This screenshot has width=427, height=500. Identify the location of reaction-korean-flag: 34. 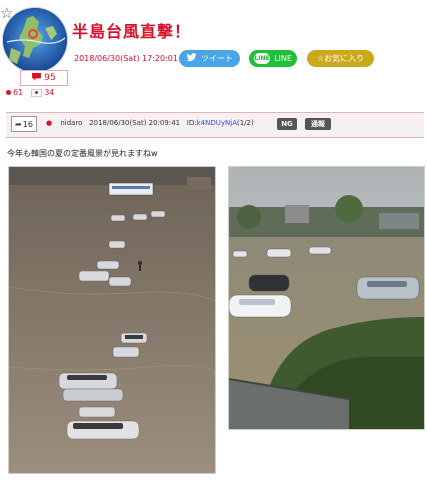
(42, 92).